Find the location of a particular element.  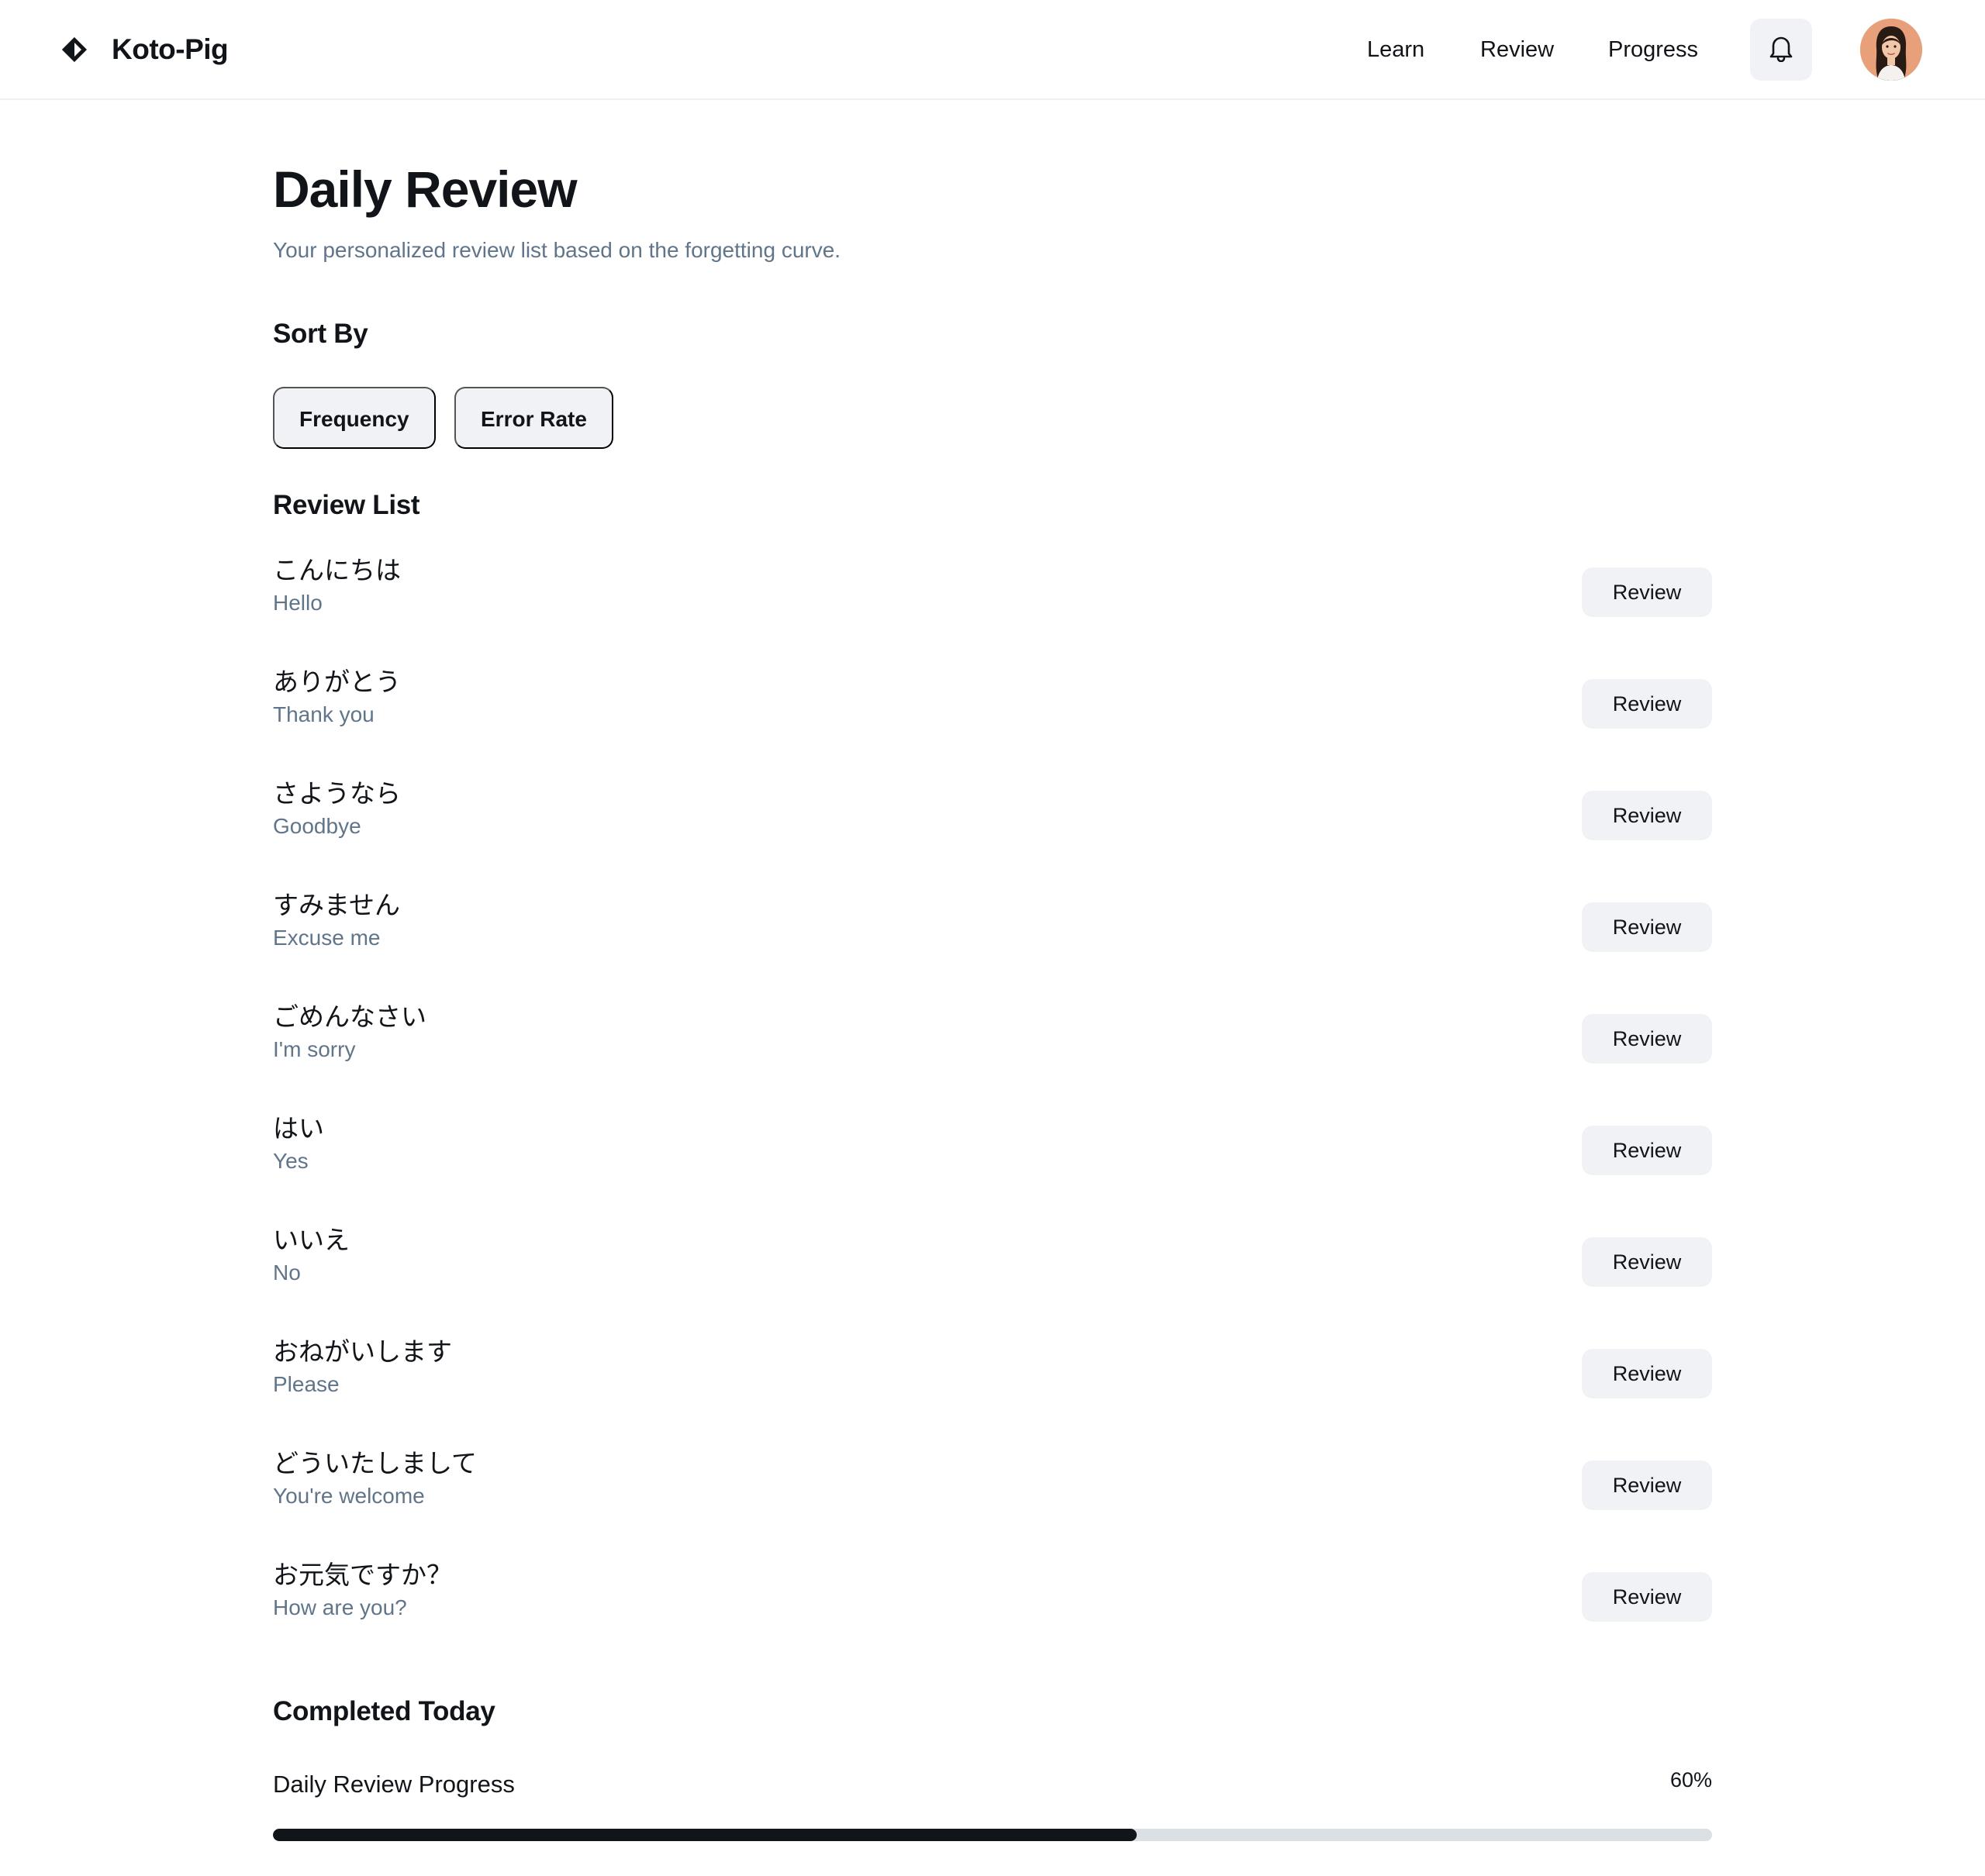

japanese-phrase: どういたしまして is located at coordinates (375, 1463).